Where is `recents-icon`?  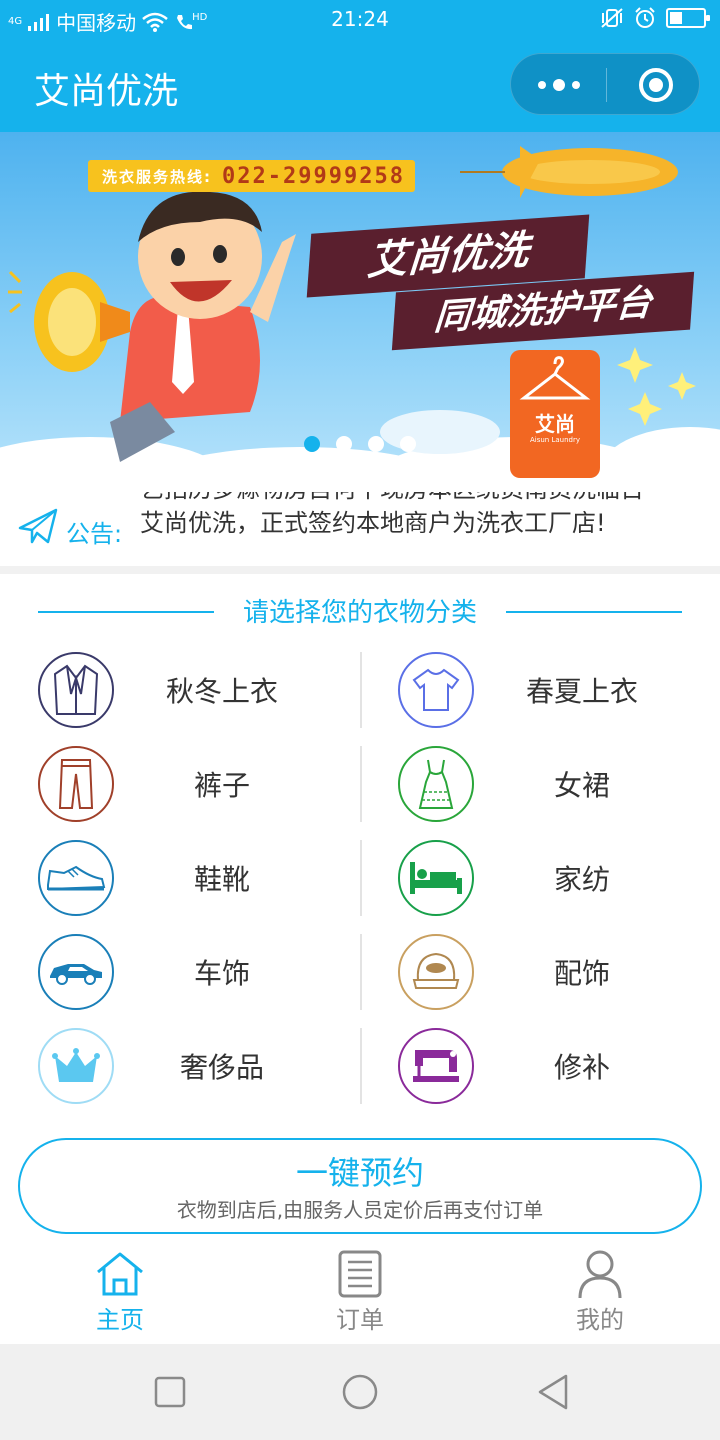
recents-icon is located at coordinates (170, 1392).